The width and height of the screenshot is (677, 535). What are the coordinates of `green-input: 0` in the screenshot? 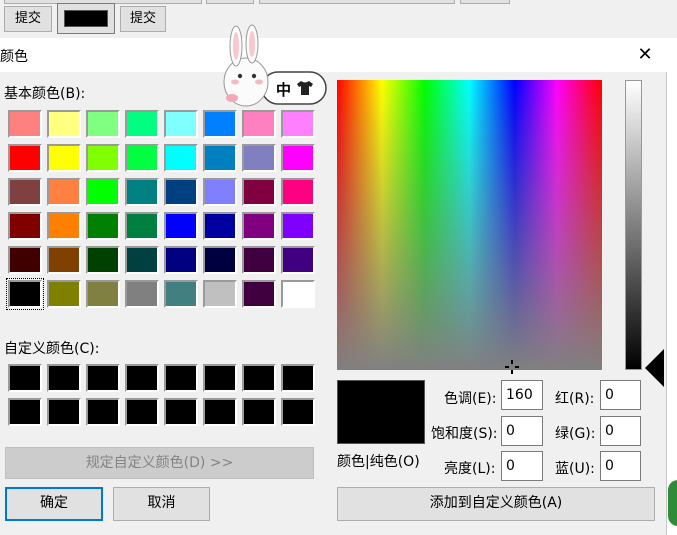 It's located at (620, 431).